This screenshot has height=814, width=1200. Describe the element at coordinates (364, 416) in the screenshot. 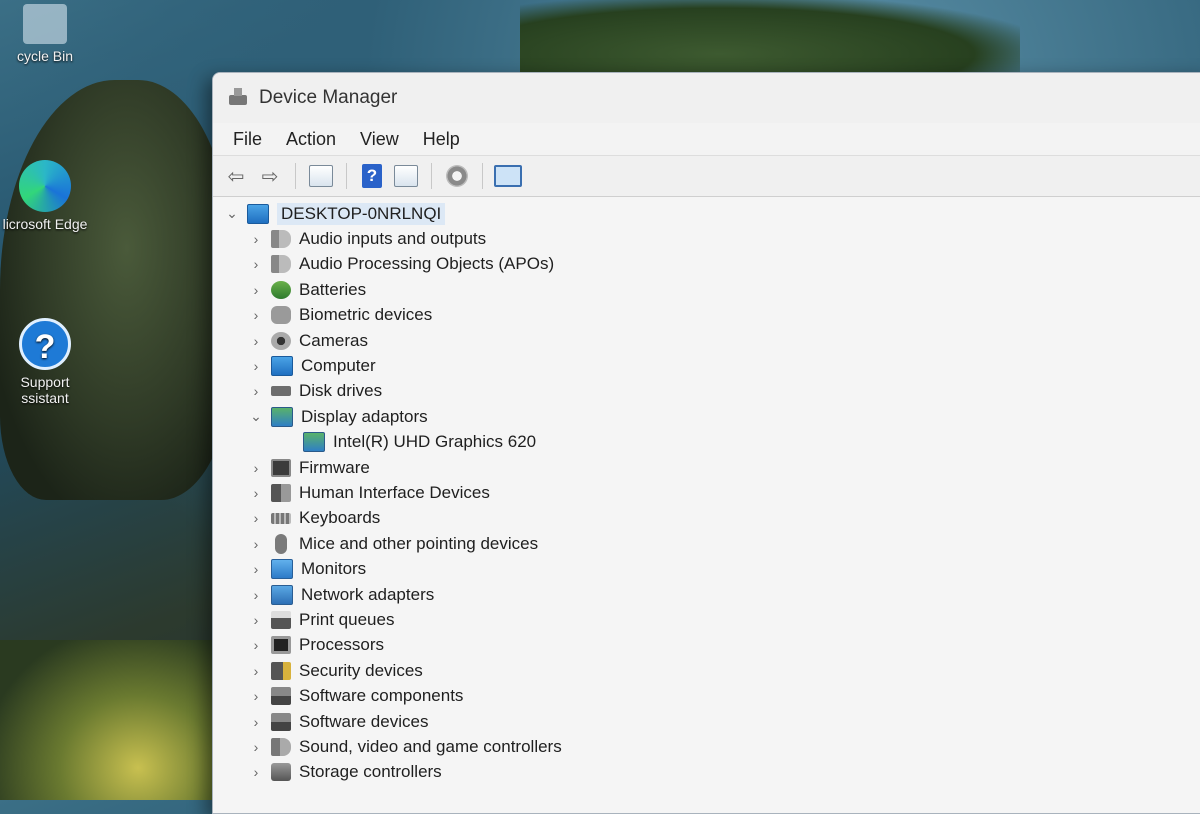

I see `tree-item-label: Display adaptors` at that location.